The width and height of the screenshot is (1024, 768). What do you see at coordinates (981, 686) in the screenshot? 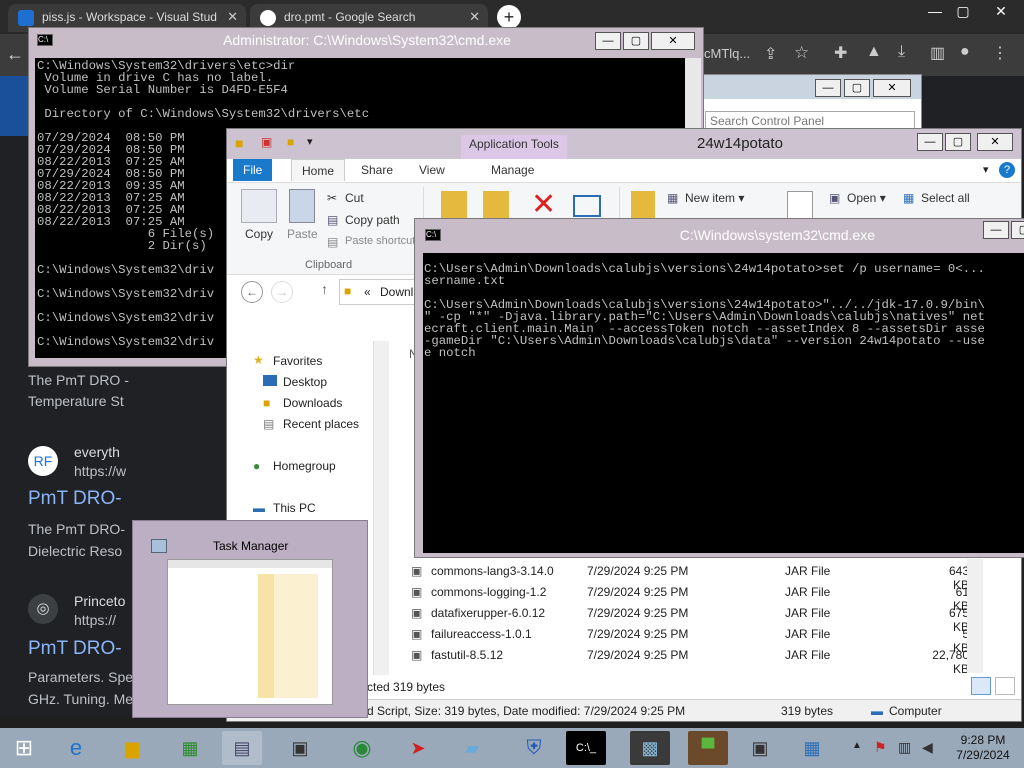
I see `details-view-icon` at bounding box center [981, 686].